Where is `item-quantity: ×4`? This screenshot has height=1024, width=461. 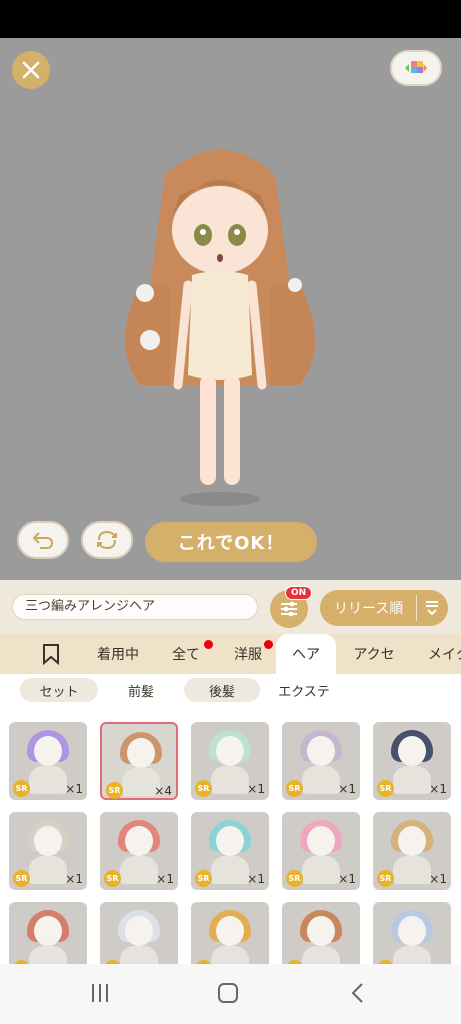 item-quantity: ×4 is located at coordinates (163, 791).